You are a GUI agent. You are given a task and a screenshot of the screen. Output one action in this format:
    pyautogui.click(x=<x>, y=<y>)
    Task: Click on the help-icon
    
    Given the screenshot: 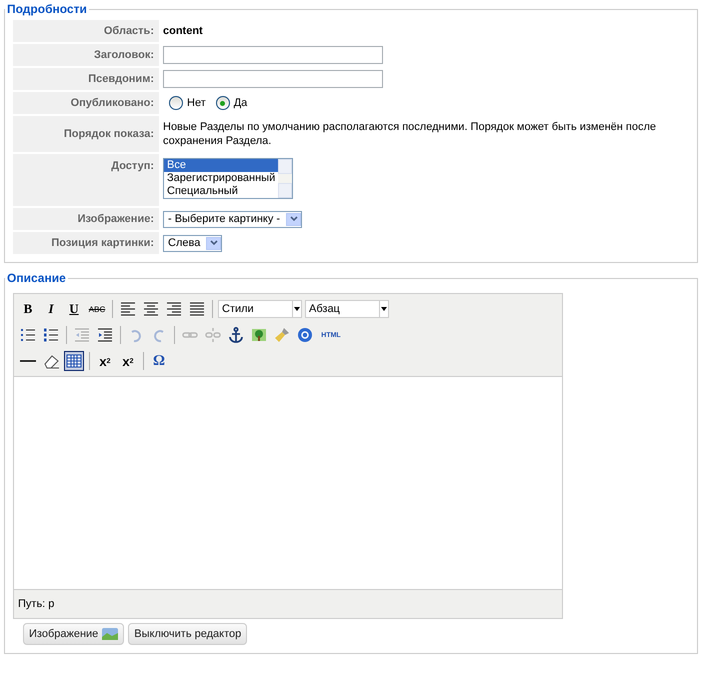 What is the action you would take?
    pyautogui.click(x=305, y=335)
    